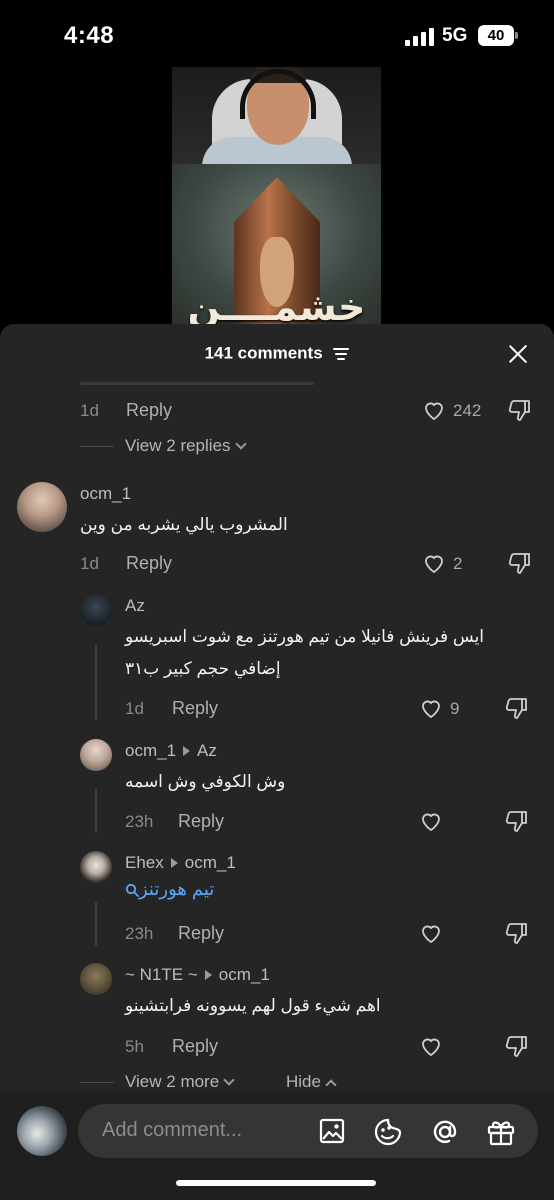 The height and width of the screenshot is (1200, 554). Describe the element at coordinates (42, 1131) in the screenshot. I see `user-avatar` at that location.